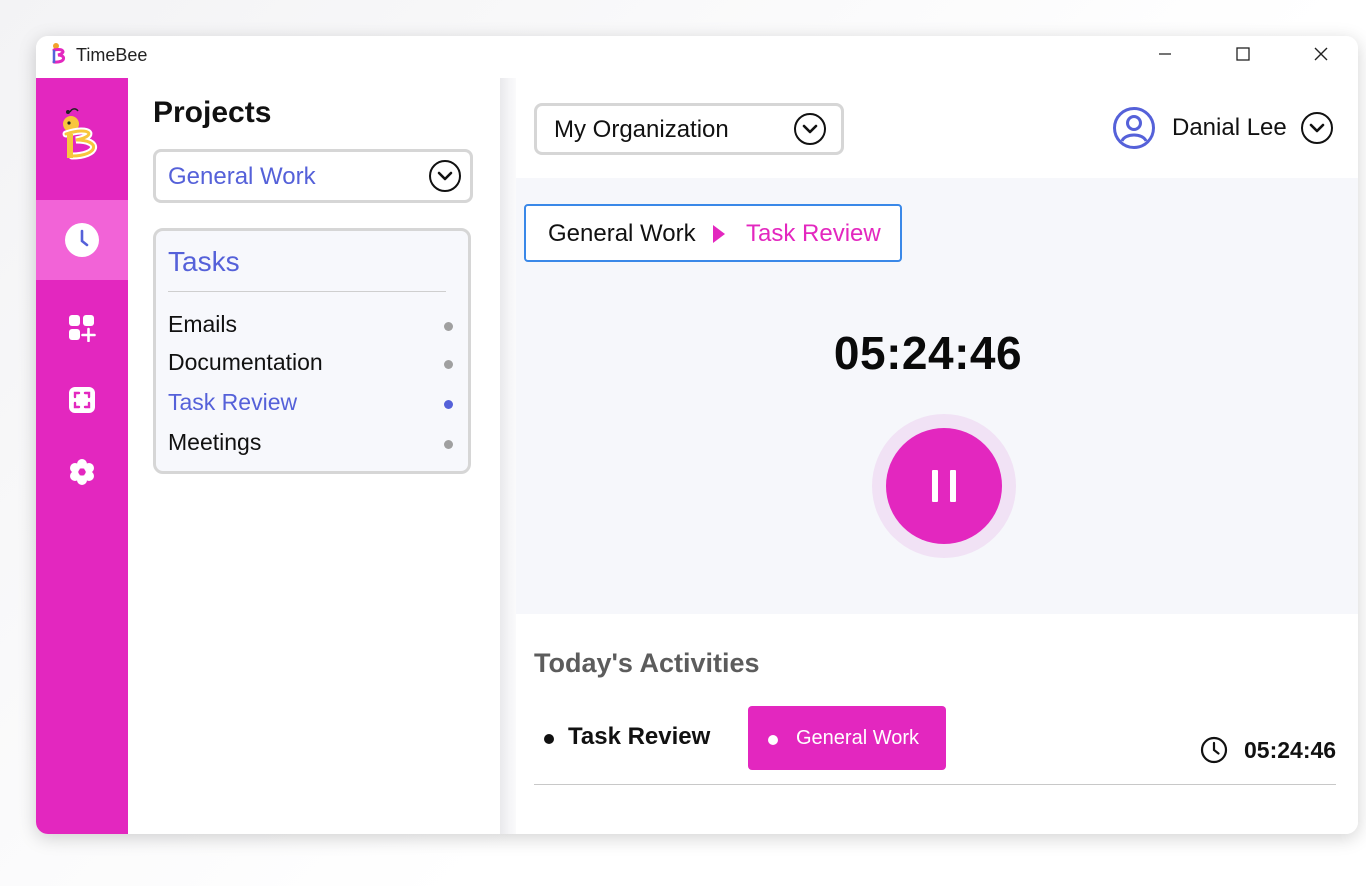 The width and height of the screenshot is (1366, 886). What do you see at coordinates (112, 55) in the screenshot?
I see `app-title: TimeBee` at bounding box center [112, 55].